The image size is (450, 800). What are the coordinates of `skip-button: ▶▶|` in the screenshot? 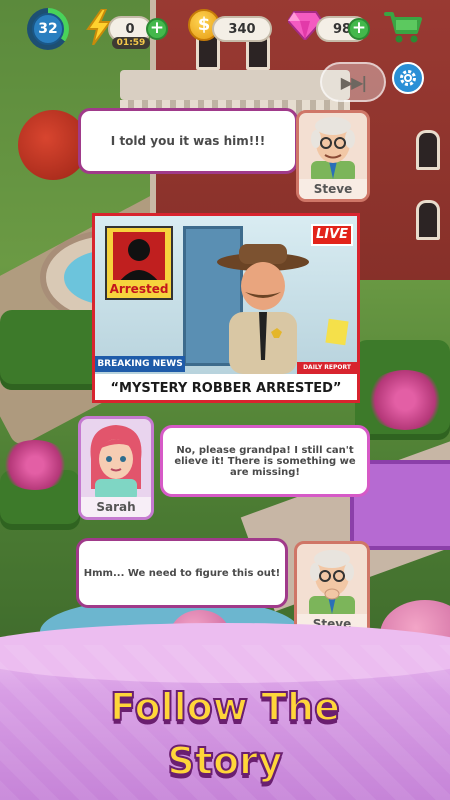 It's located at (353, 82).